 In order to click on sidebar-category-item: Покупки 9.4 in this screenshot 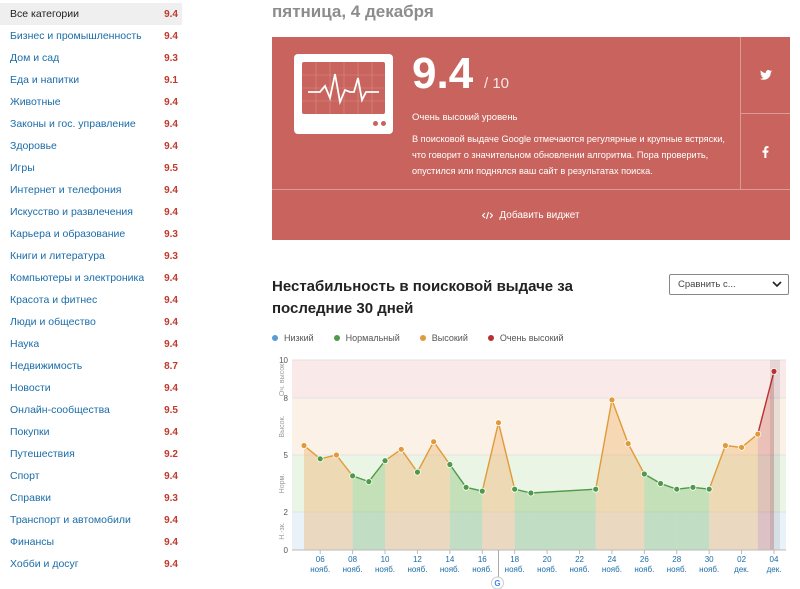, I will do `click(91, 432)`.